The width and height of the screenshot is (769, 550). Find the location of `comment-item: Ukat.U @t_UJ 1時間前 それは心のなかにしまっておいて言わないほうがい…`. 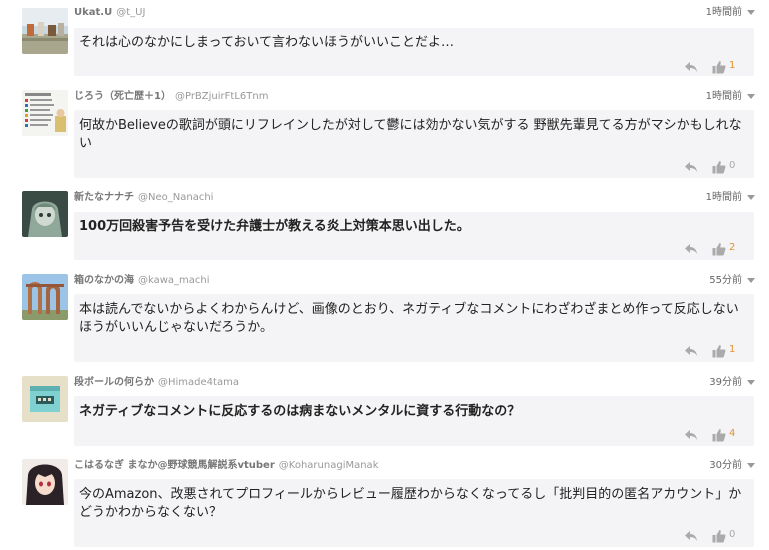

comment-item: Ukat.U @t_UJ 1時間前 それは心のなかにしまっておいて言わないほうがい… is located at coordinates (384, 41).